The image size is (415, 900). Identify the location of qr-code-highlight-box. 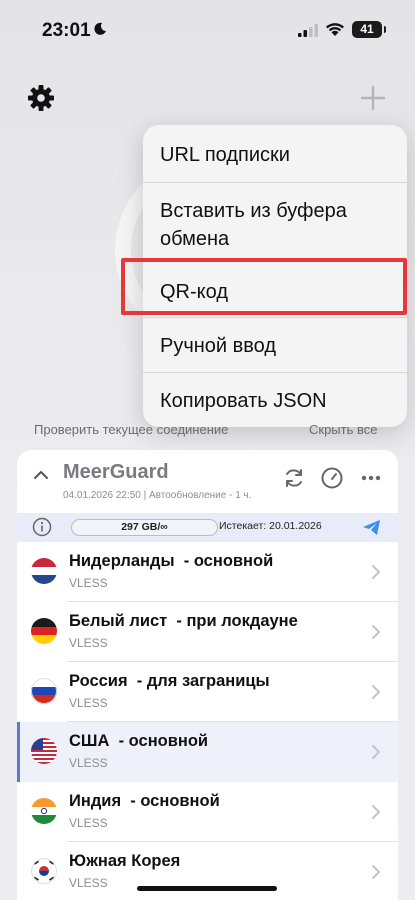
(264, 286).